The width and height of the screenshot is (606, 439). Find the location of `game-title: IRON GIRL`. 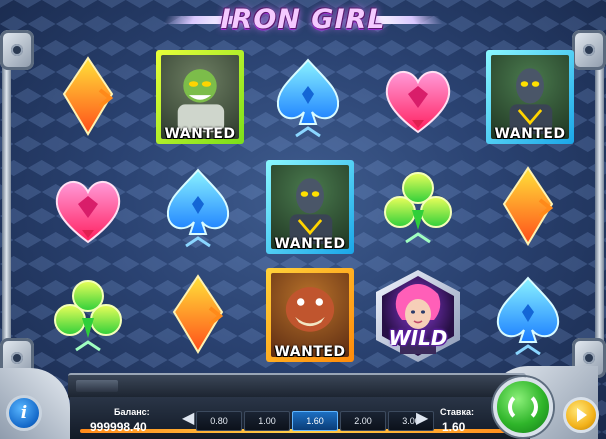

game-title: IRON GIRL is located at coordinates (303, 19).